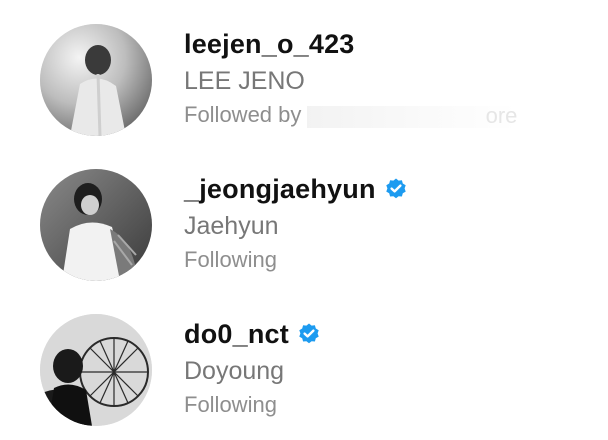 This screenshot has width=608, height=440. I want to click on follow-status: Followed by ore, so click(384, 114).